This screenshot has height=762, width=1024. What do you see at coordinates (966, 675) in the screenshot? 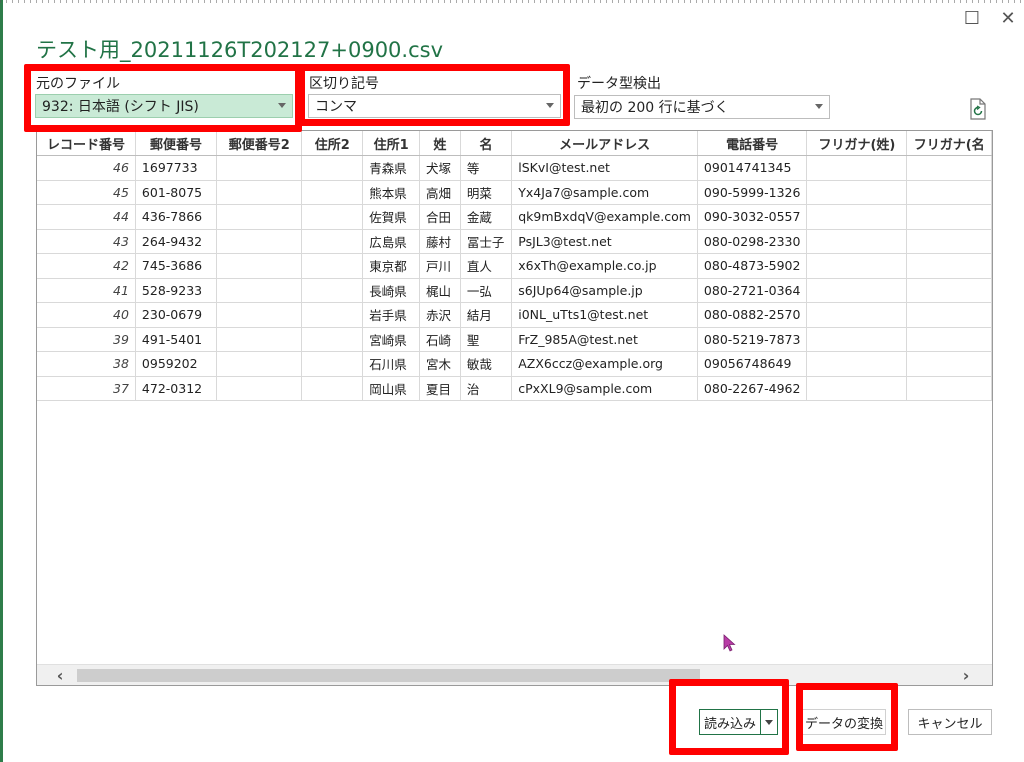
I see `scroll-right-icon: ›` at bounding box center [966, 675].